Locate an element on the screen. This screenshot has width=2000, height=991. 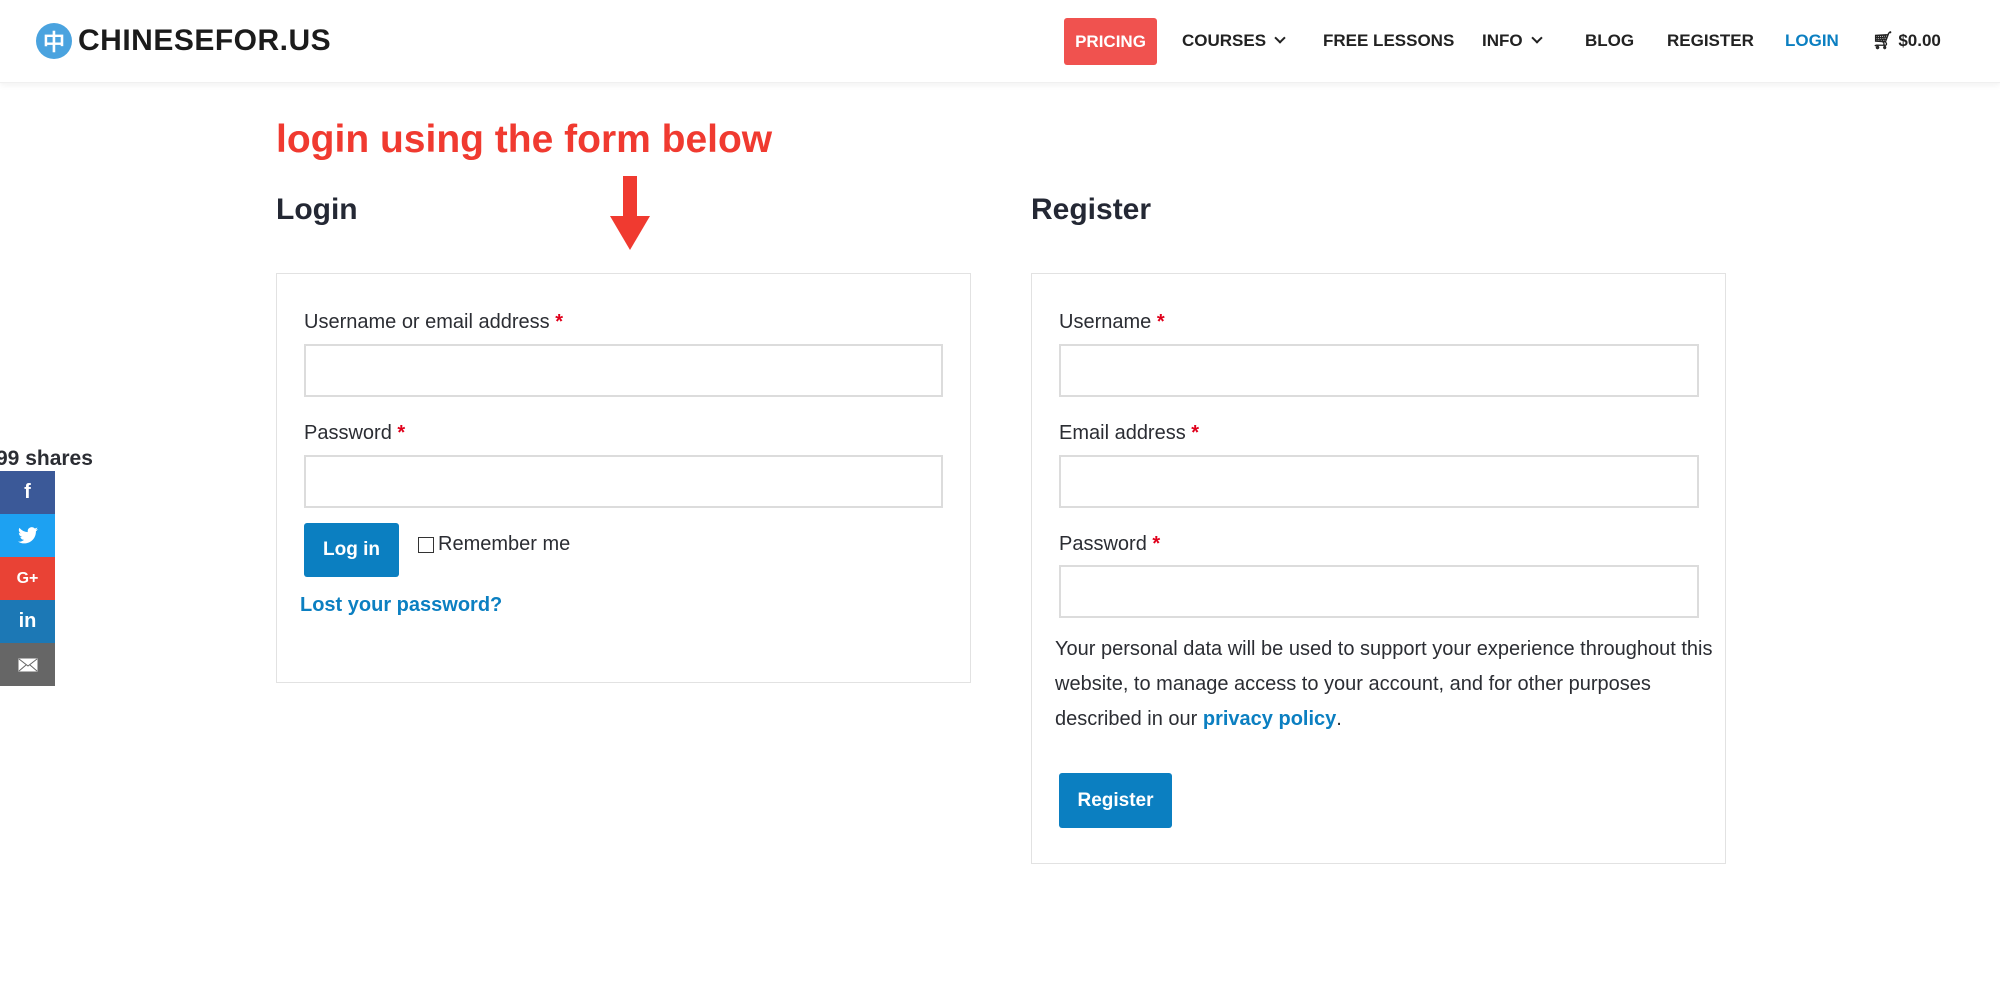
email-icon is located at coordinates (27, 664).